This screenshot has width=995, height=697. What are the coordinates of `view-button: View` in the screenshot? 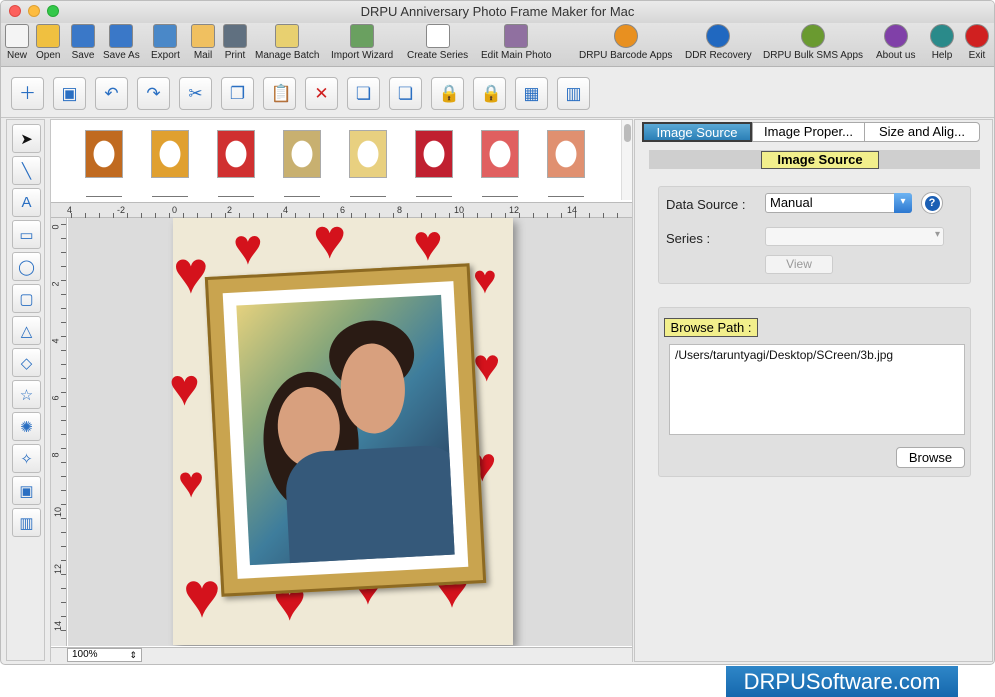 It's located at (799, 264).